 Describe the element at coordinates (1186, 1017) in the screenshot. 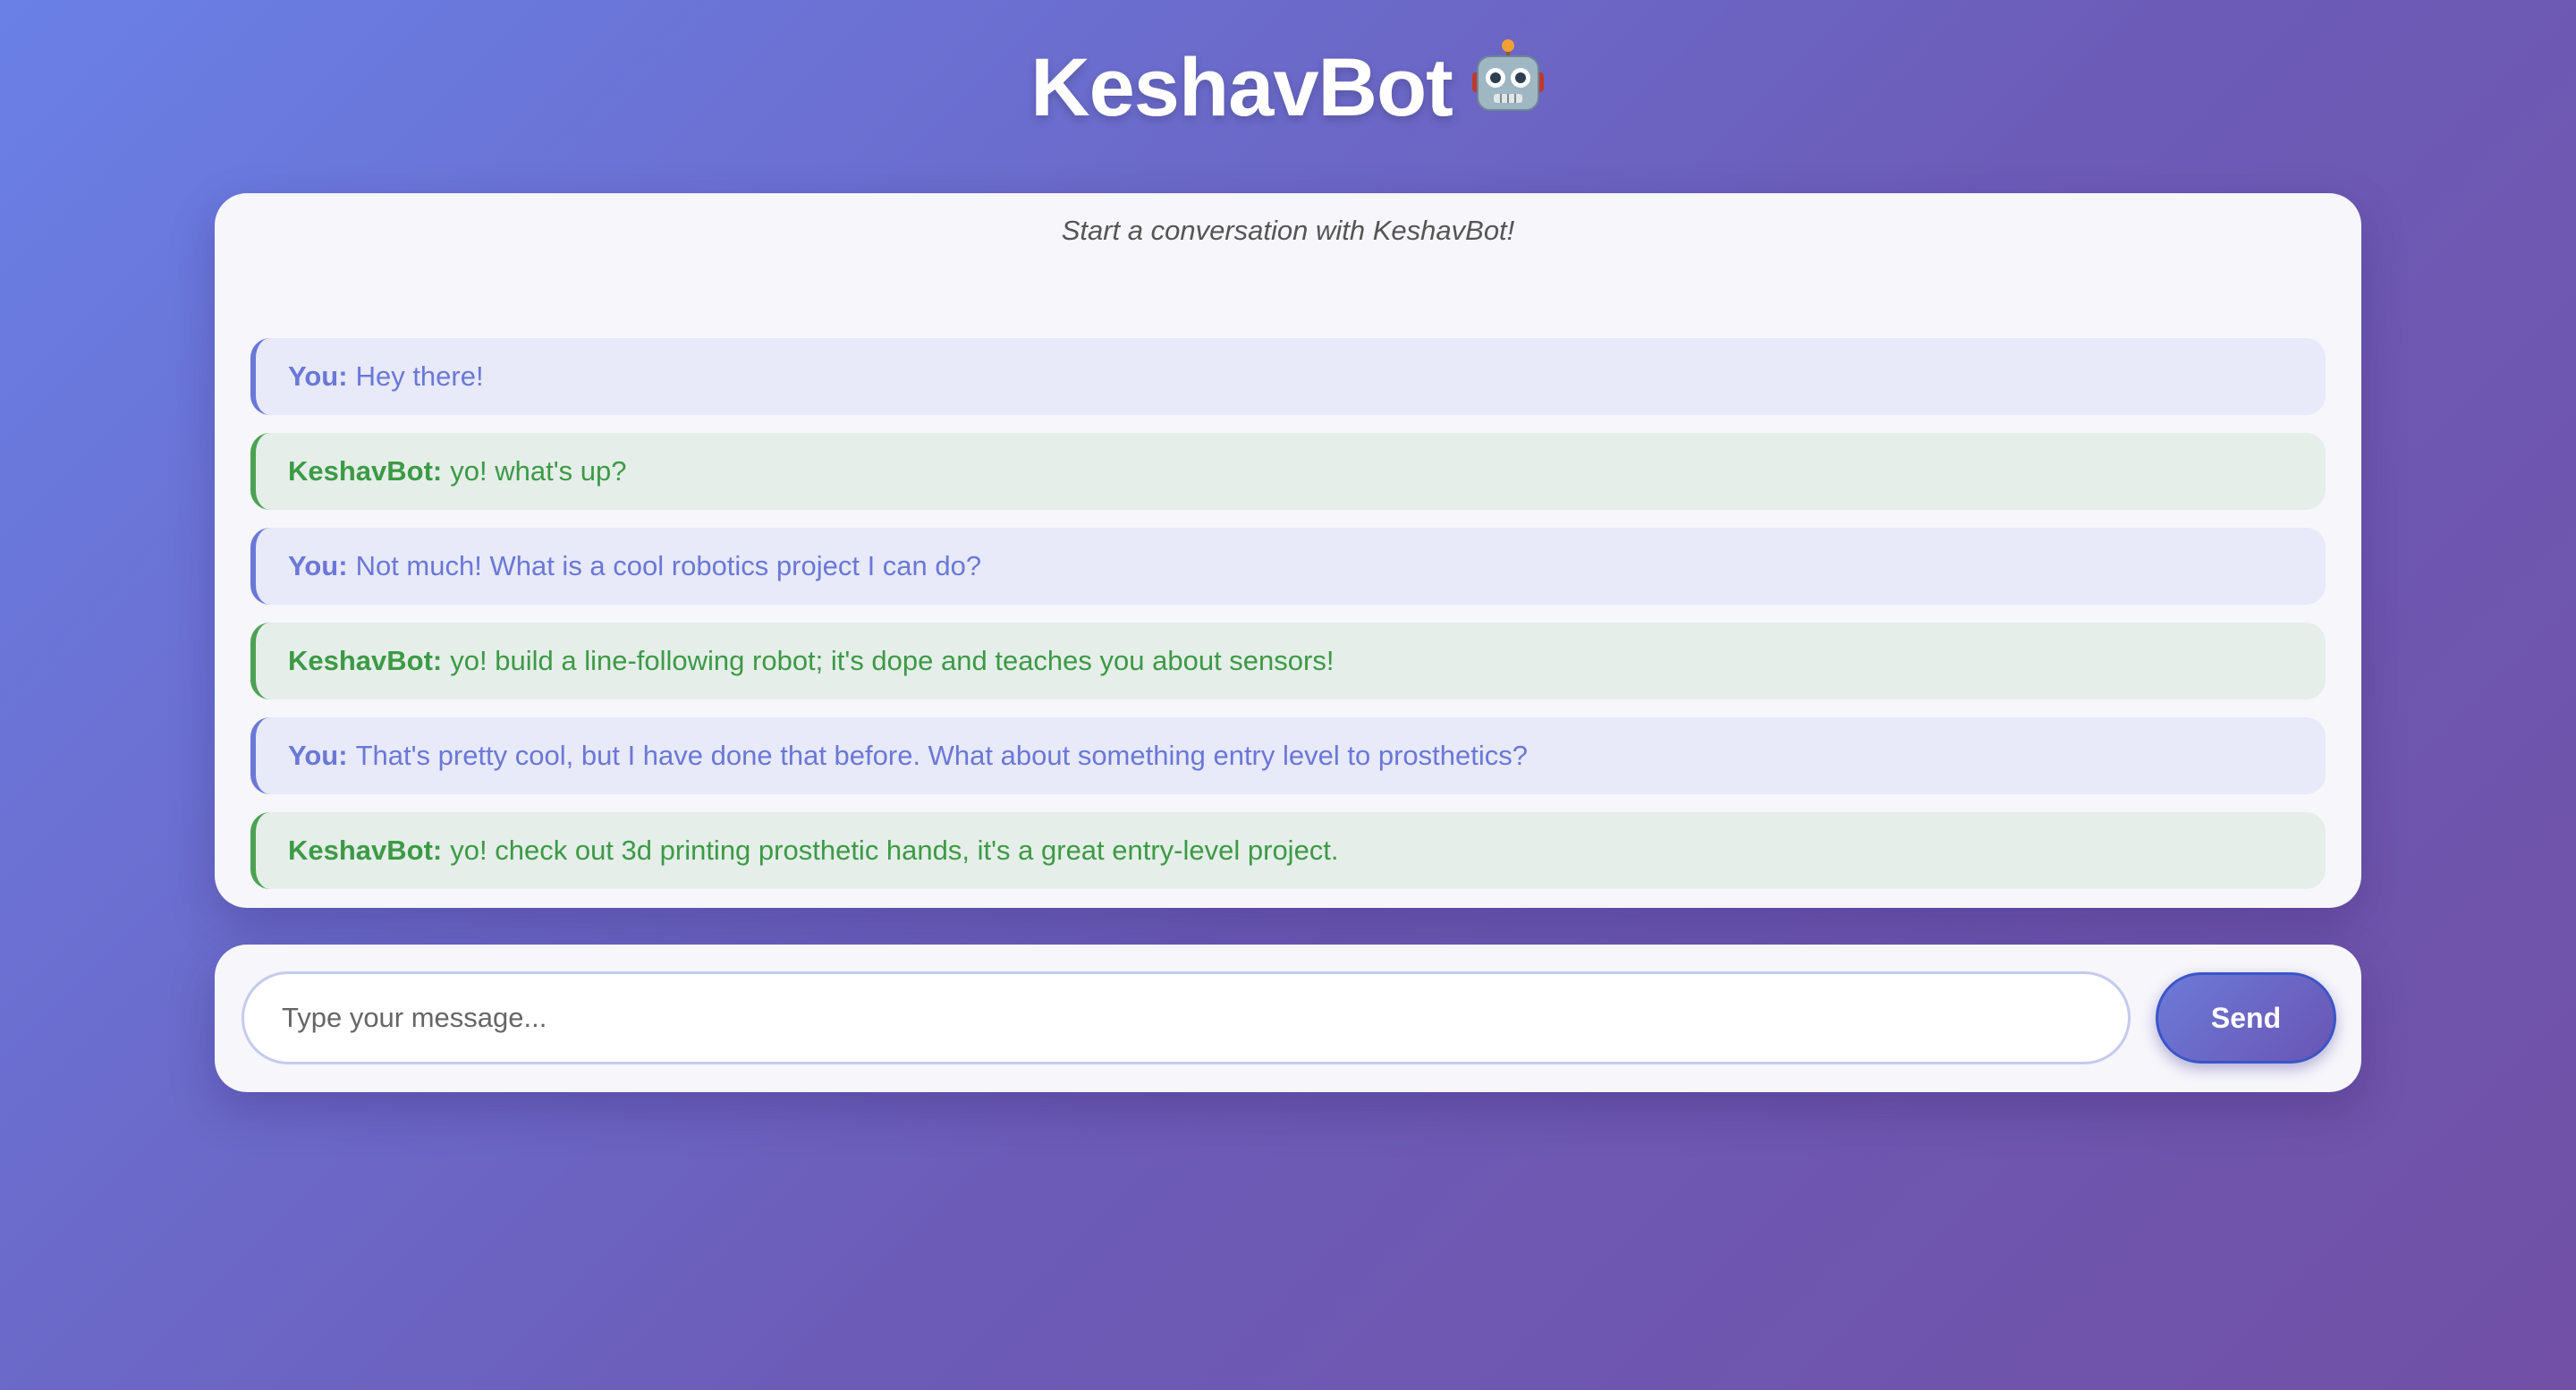

I see `message-input` at that location.